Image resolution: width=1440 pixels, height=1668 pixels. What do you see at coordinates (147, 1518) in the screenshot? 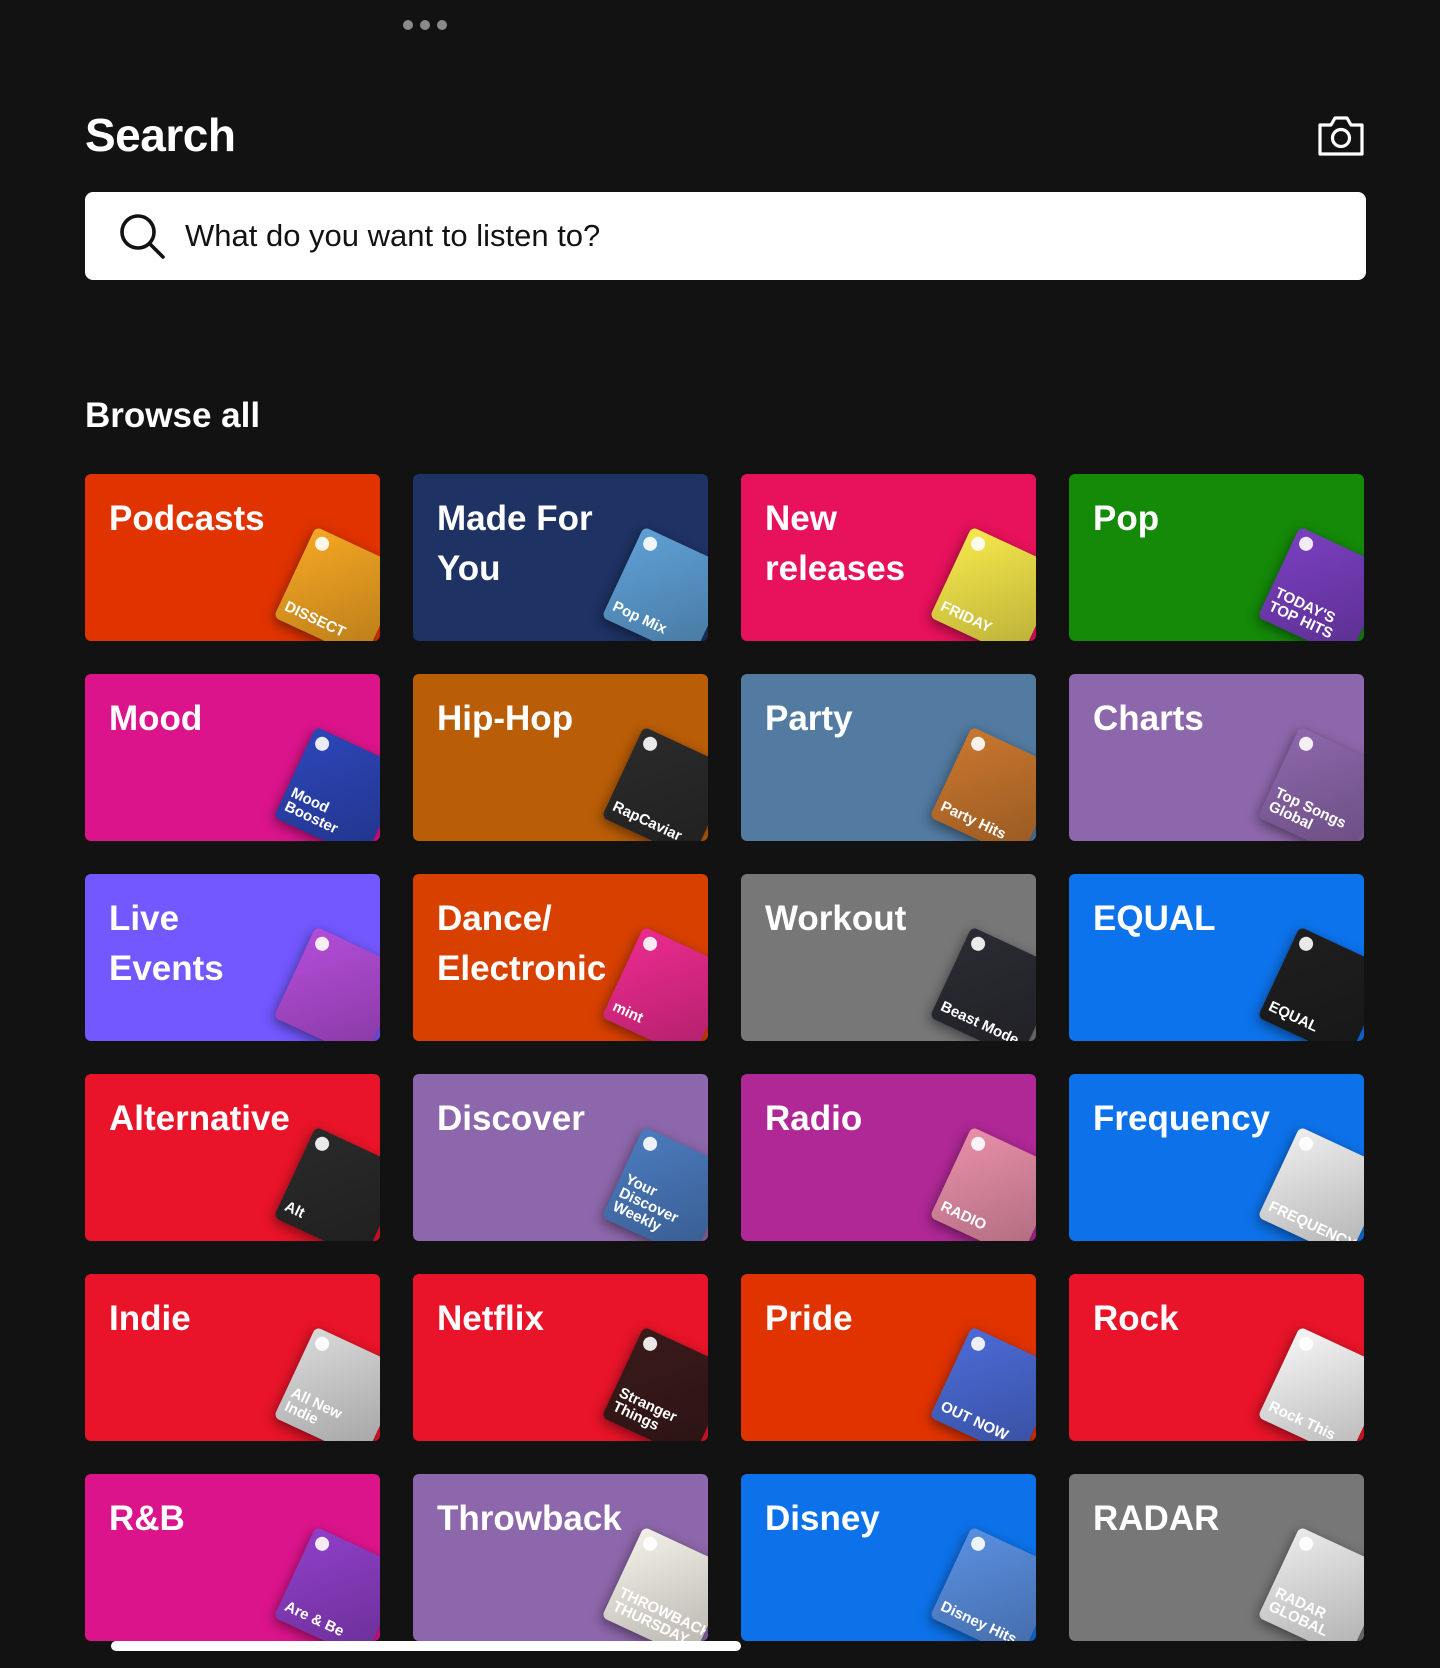
I see `category-tile-label: R&B` at bounding box center [147, 1518].